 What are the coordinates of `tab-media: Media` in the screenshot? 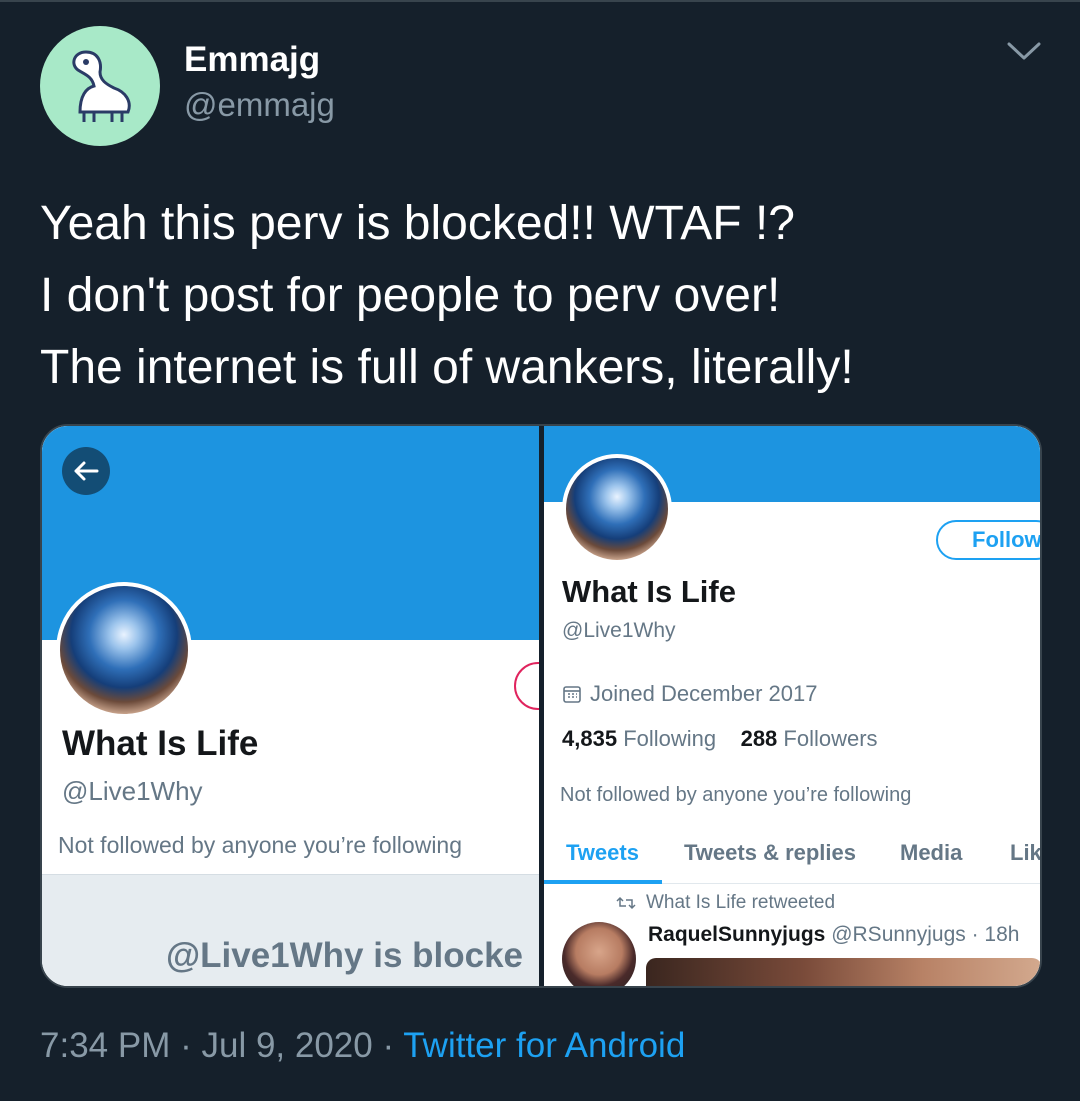 It's located at (931, 852).